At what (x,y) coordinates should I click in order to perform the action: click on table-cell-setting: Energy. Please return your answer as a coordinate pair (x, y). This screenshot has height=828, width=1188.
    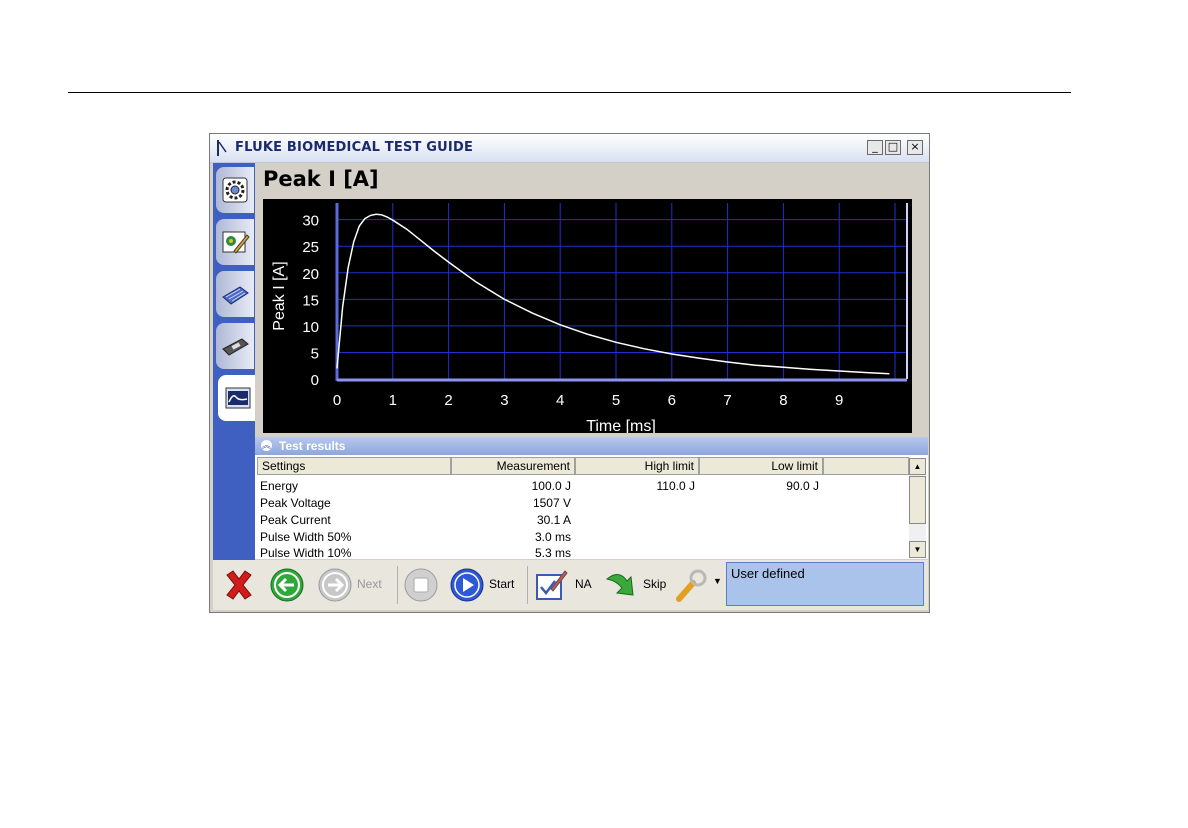
    Looking at the image, I should click on (279, 486).